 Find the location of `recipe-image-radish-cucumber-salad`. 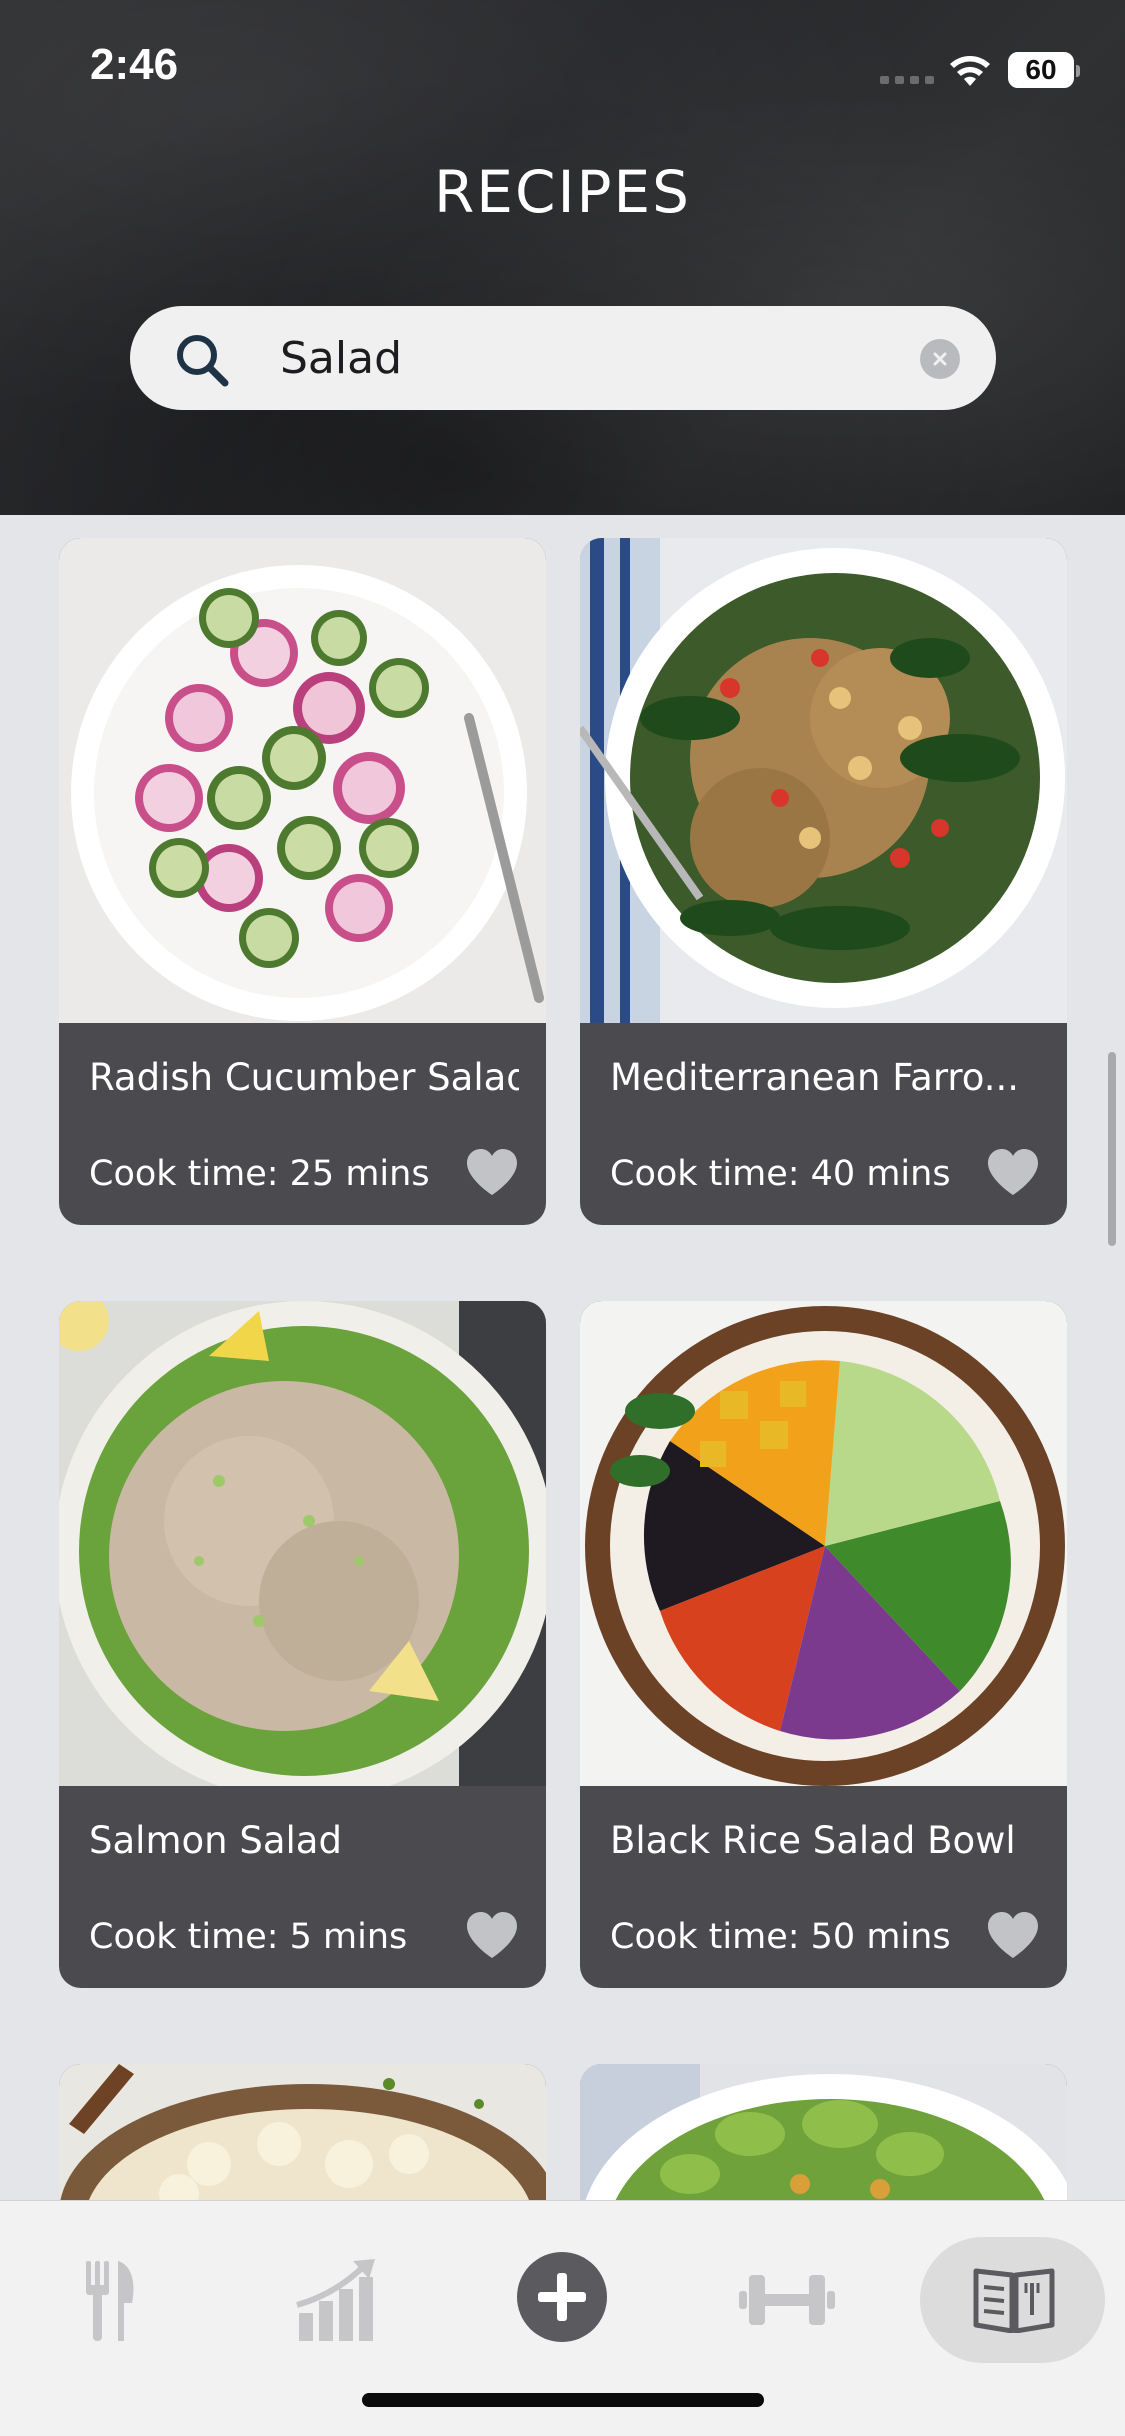

recipe-image-radish-cucumber-salad is located at coordinates (302, 780).